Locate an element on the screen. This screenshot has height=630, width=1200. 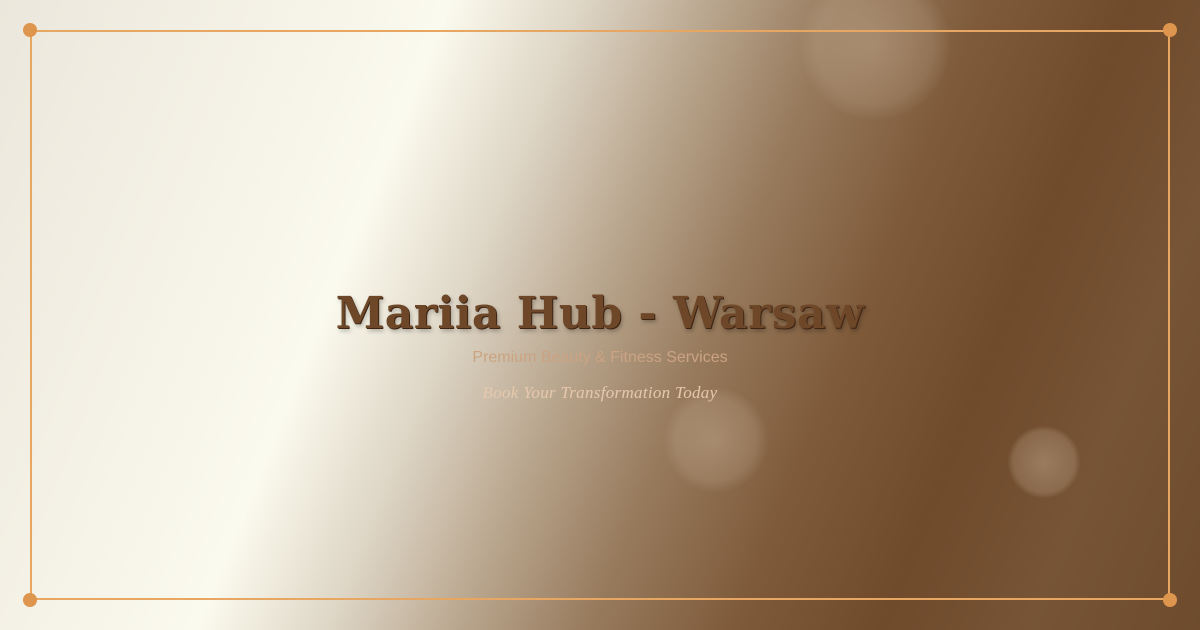
corner-dot-top-left is located at coordinates (30, 30).